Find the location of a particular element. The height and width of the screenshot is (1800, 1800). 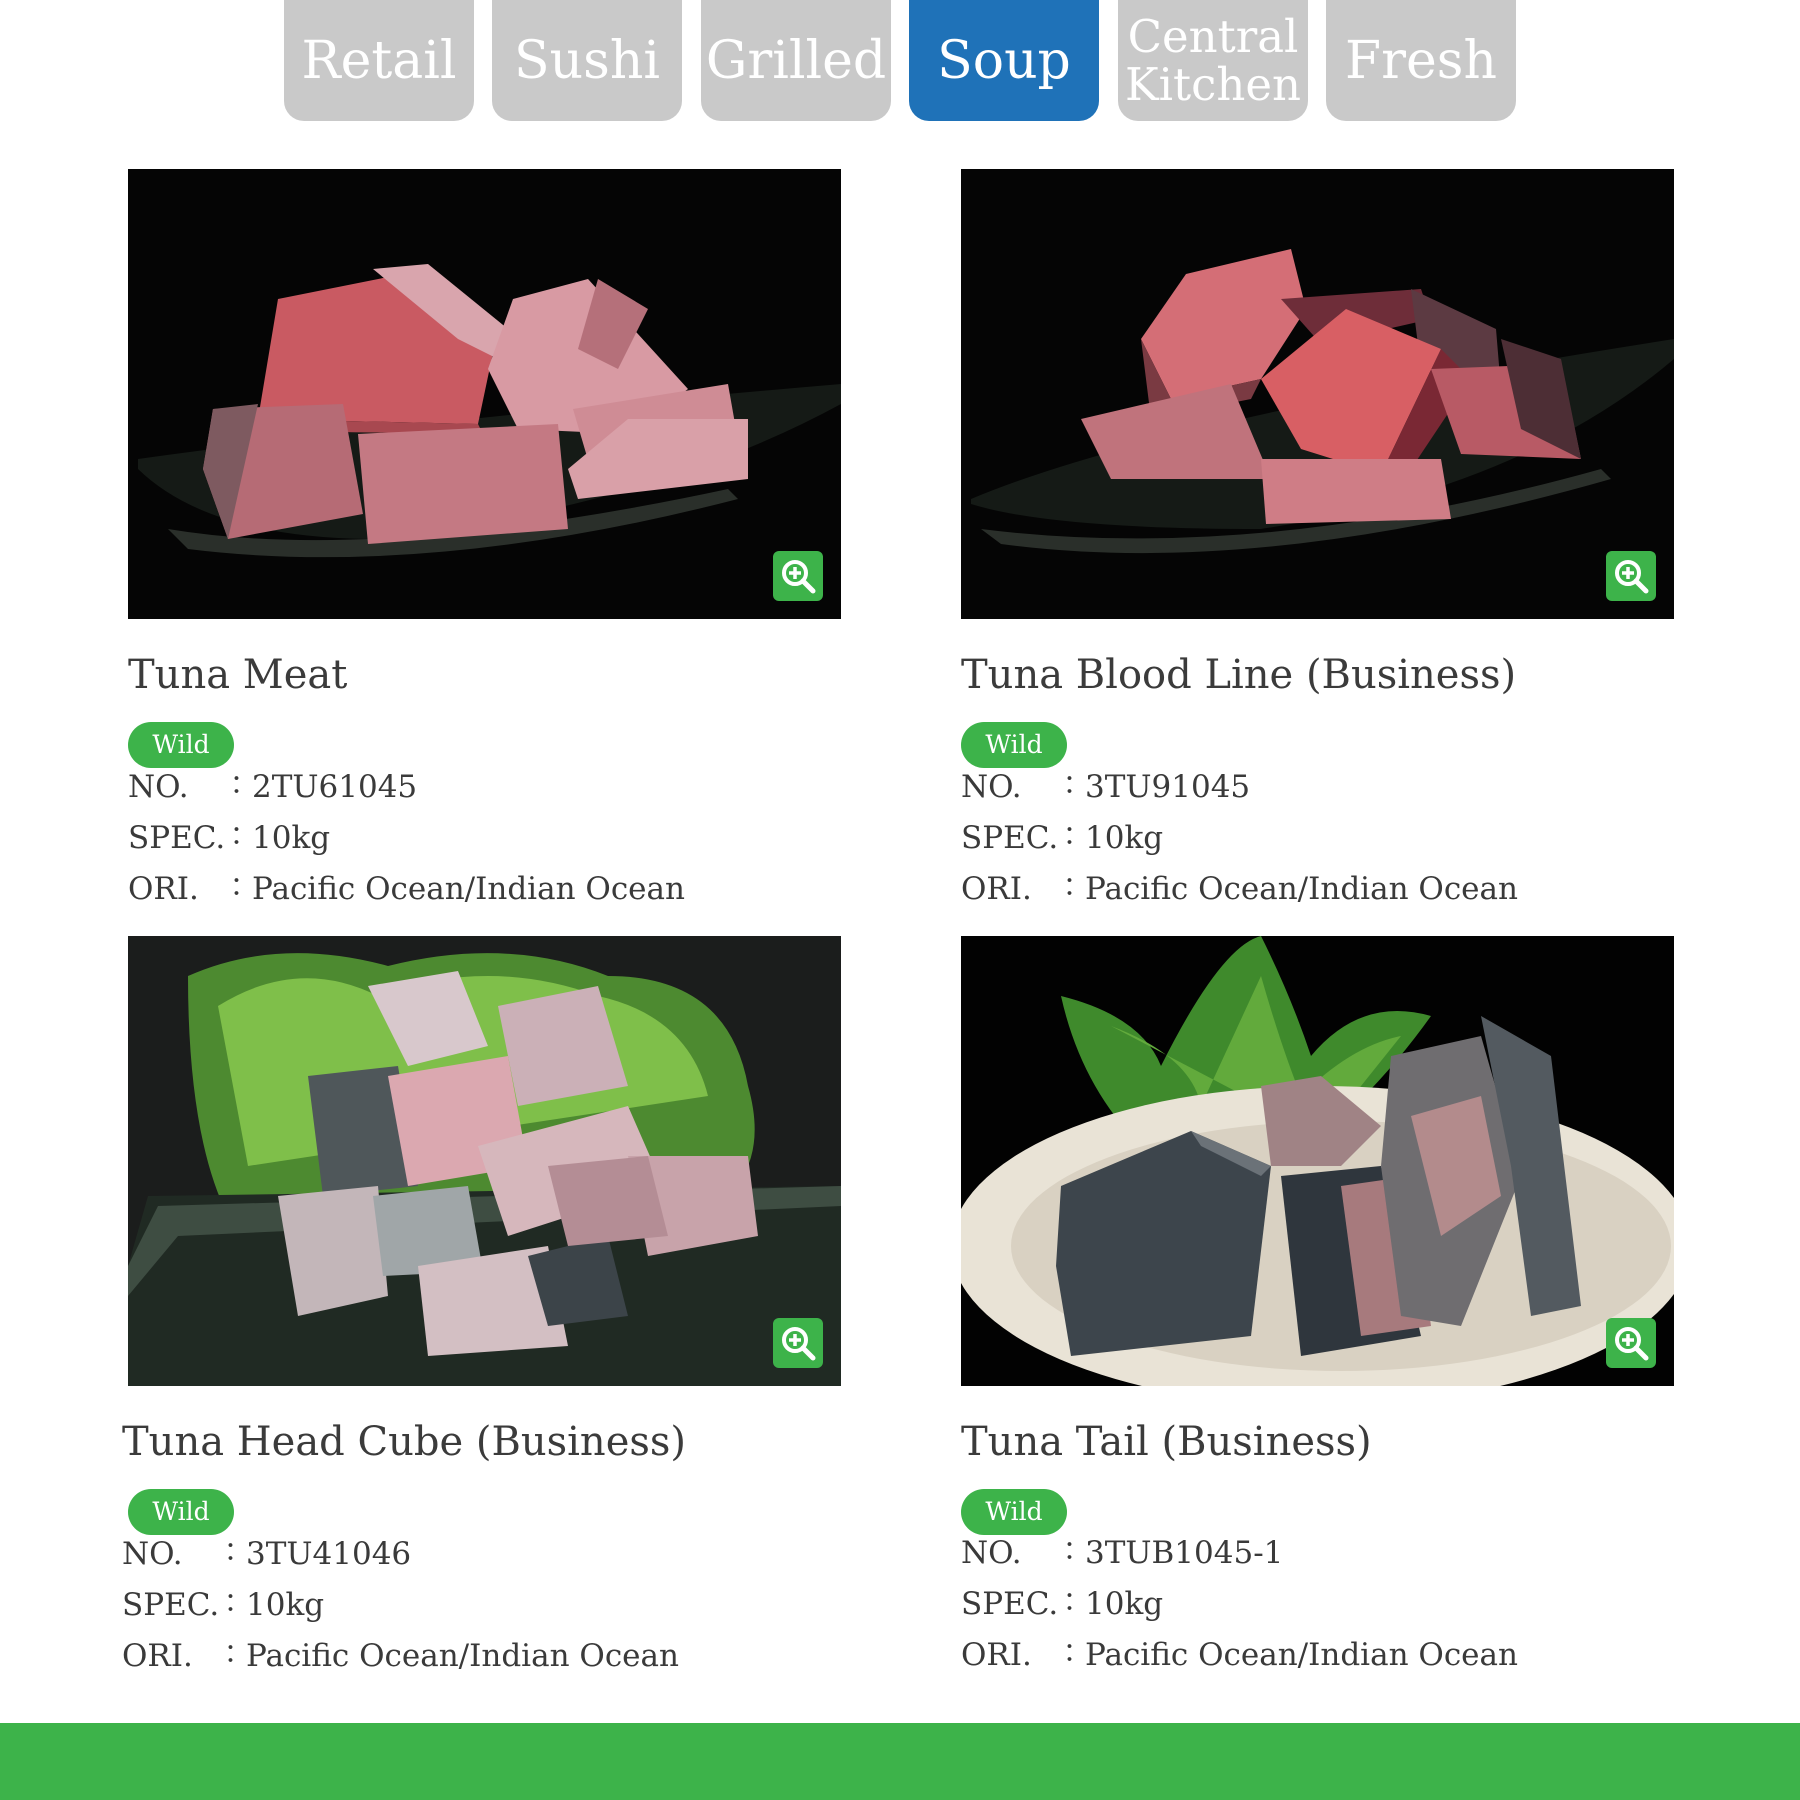

number-value: 2TU61045 is located at coordinates (335, 787).